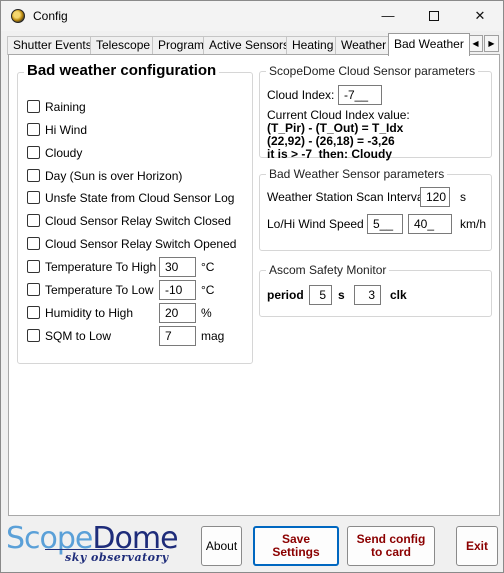  I want to click on sqm-low-unit: mag, so click(213, 336).